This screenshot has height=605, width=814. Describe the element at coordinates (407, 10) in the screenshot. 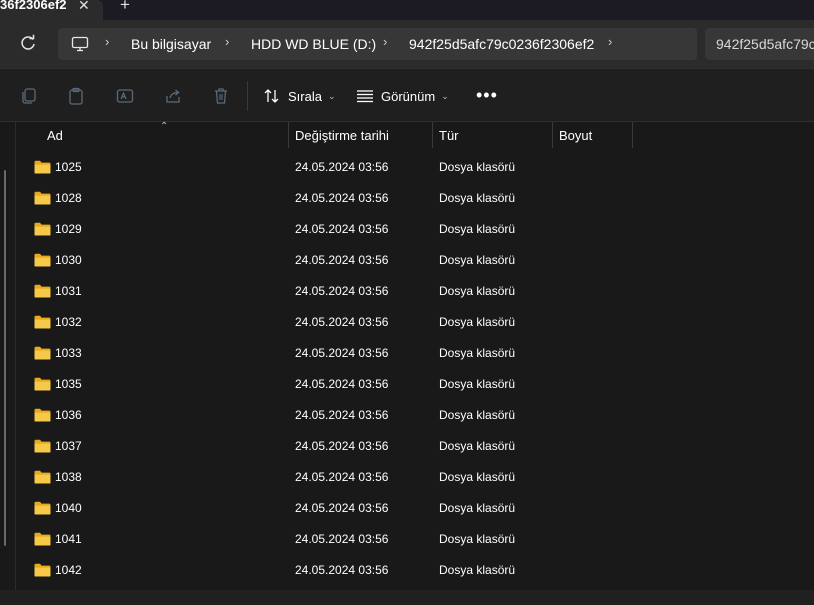

I see `tab-bar: 36f2306ef2 ✕ +` at that location.